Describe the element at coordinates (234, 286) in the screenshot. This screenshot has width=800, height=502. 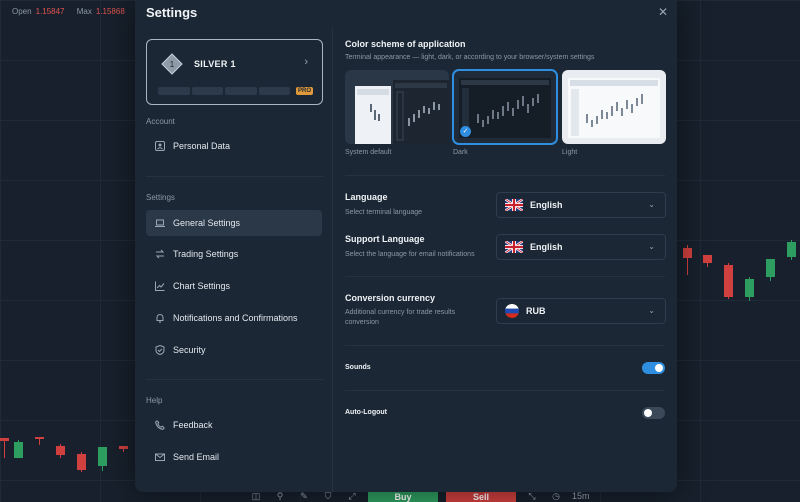
I see `sidebar-item-chart-settings: Chart Settings` at that location.